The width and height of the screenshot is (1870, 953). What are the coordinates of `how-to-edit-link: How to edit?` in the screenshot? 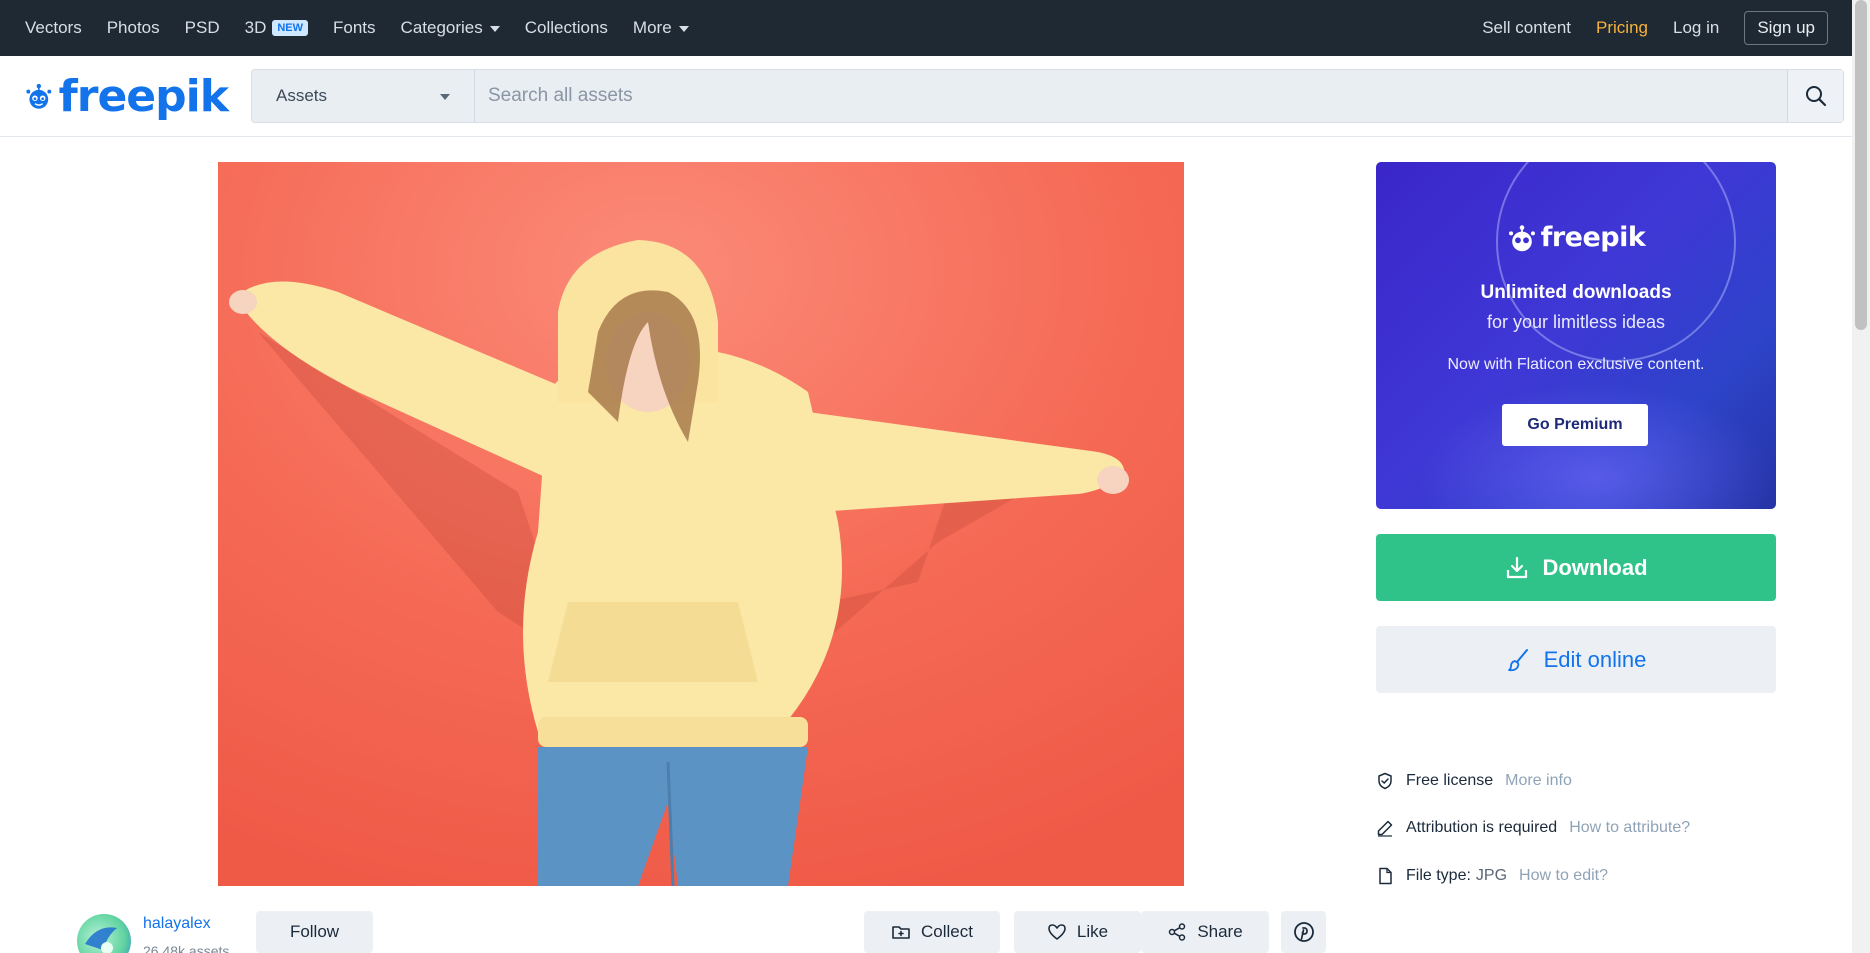 It's located at (1563, 876).